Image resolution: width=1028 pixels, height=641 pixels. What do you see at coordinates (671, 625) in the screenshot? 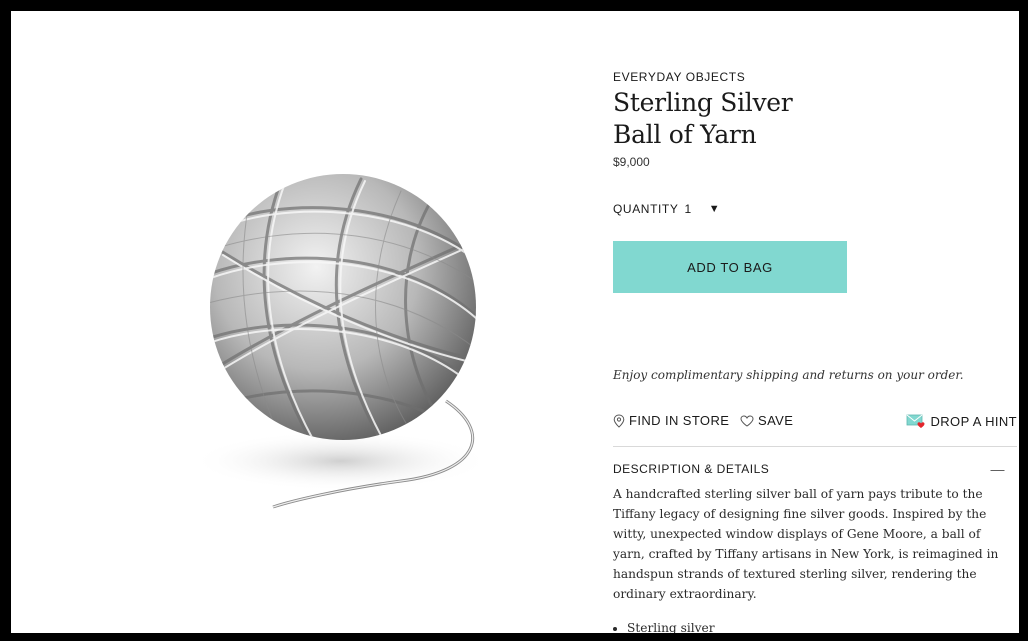
I see `details-list-item: Sterling silver` at bounding box center [671, 625].